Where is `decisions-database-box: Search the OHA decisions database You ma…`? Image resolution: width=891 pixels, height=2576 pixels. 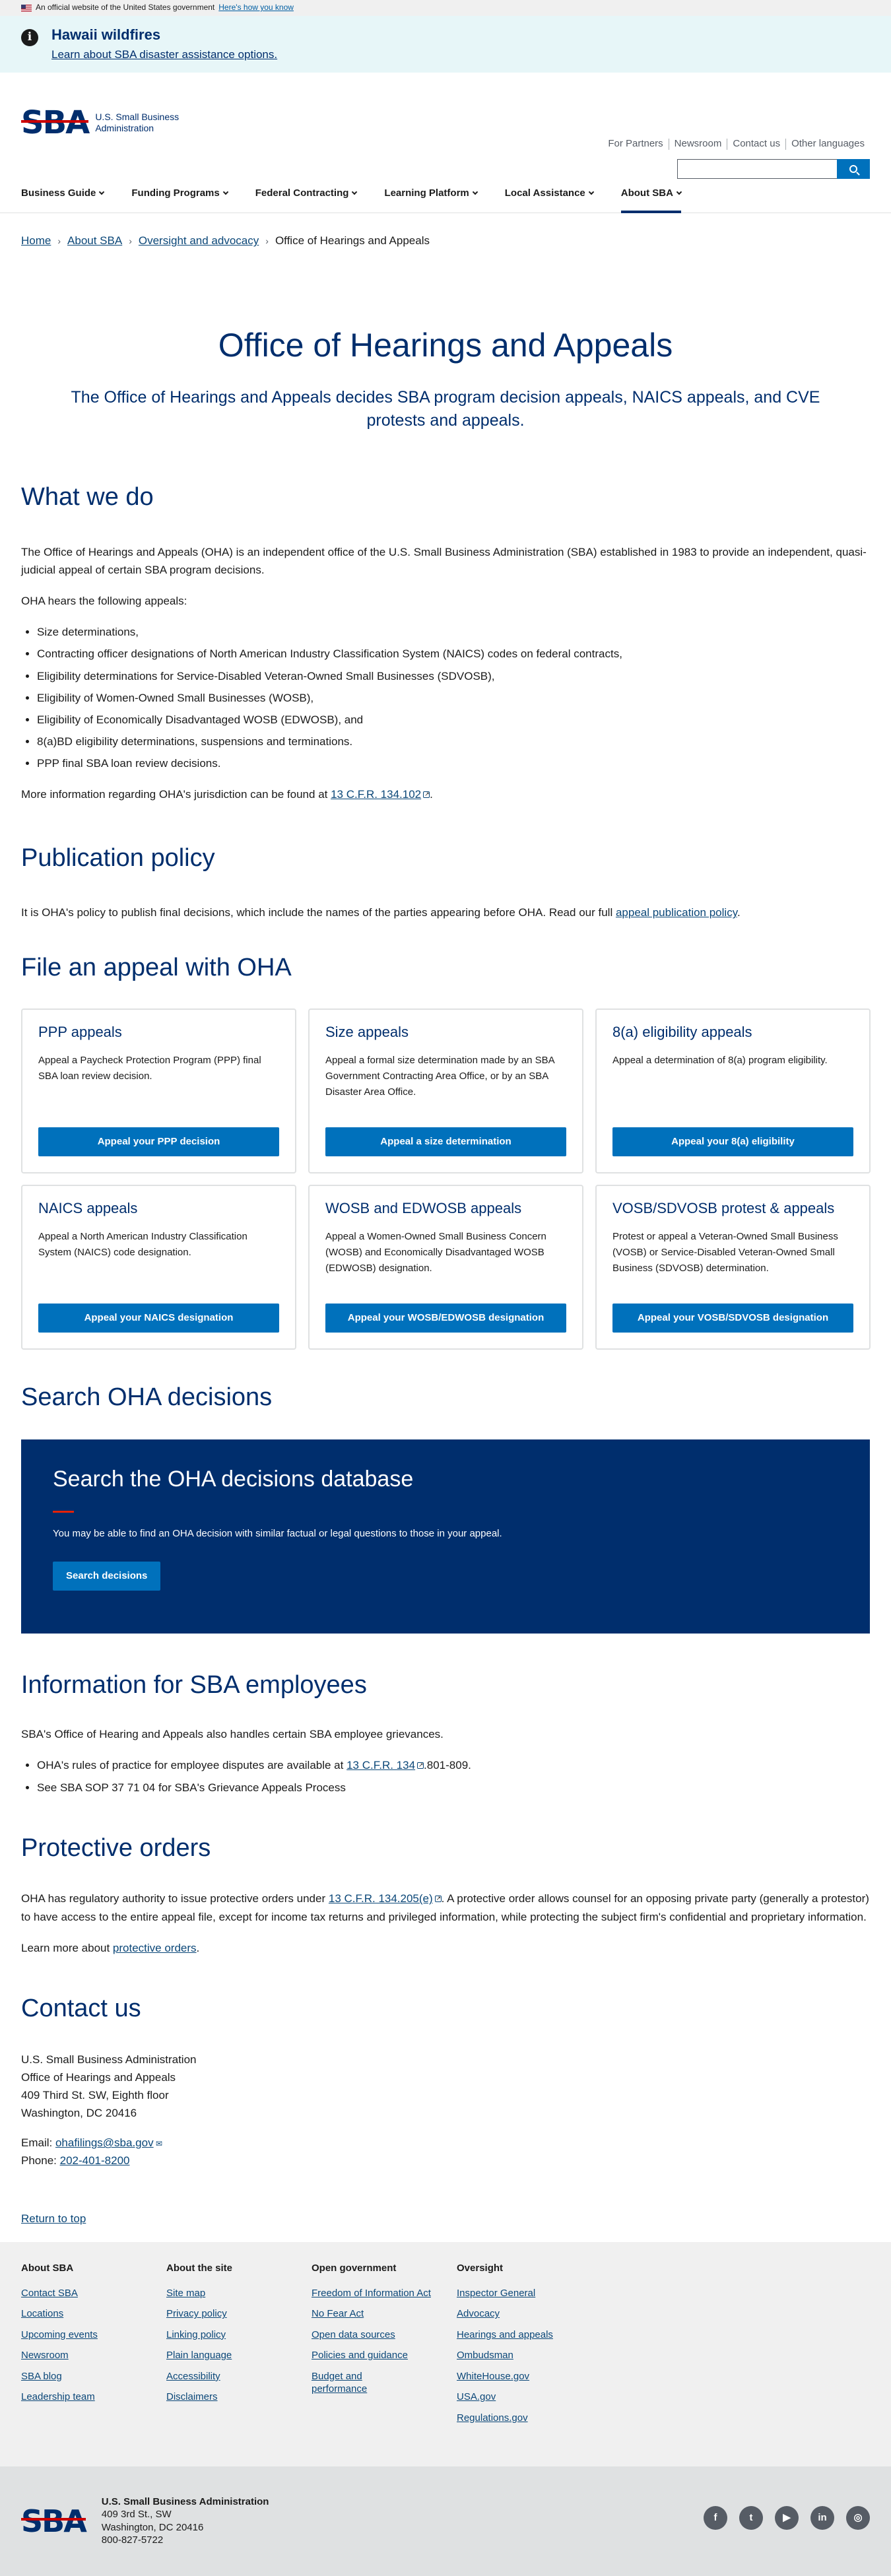 decisions-database-box: Search the OHA decisions database You ma… is located at coordinates (445, 1536).